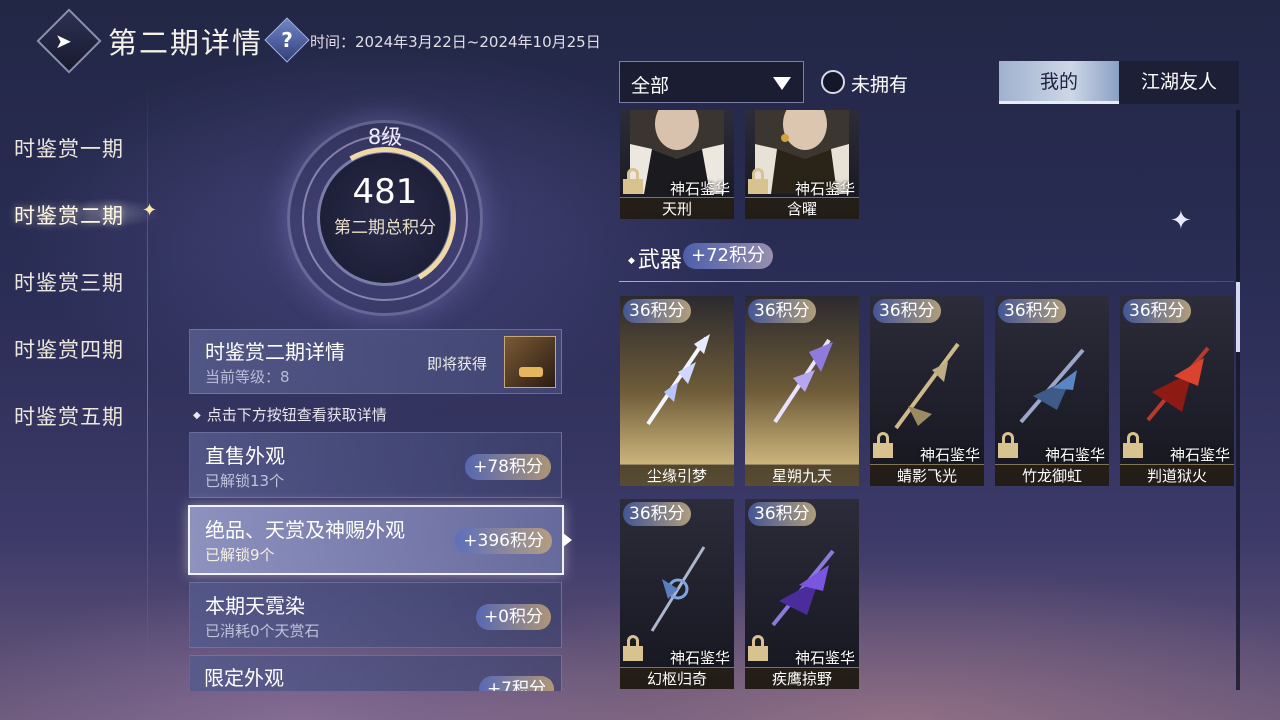  Describe the element at coordinates (802, 164) in the screenshot. I see `costume-card: 神石鉴华 含曜` at that location.